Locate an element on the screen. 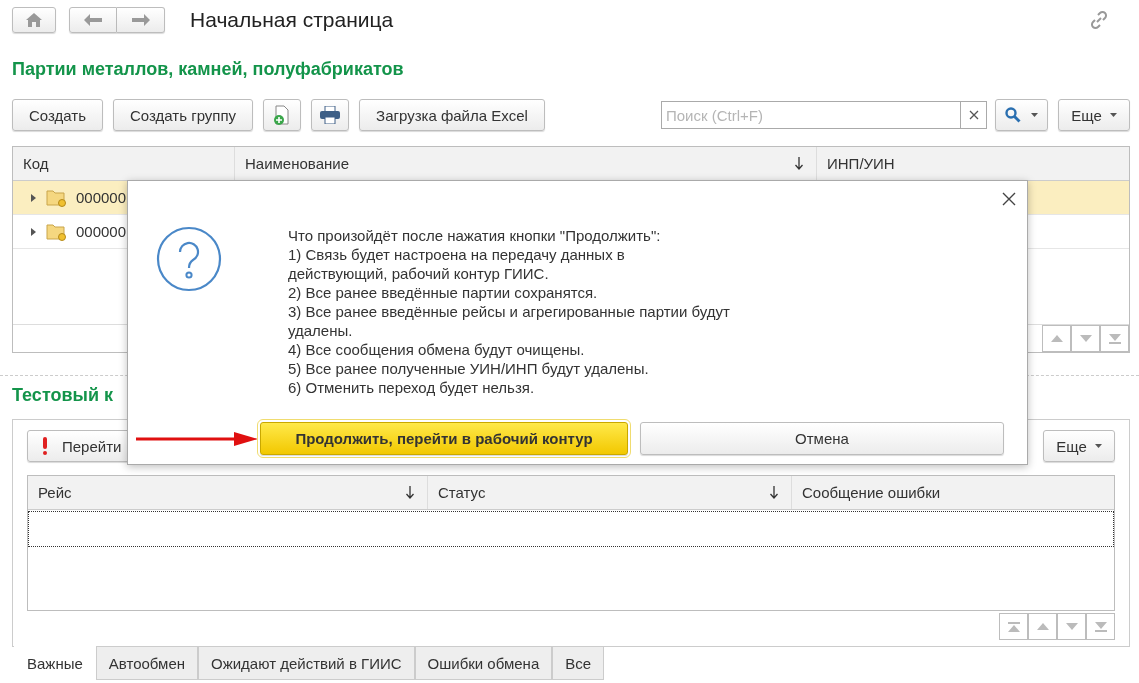 The width and height of the screenshot is (1139, 683). section-title: Тестовый к is located at coordinates (62, 396).